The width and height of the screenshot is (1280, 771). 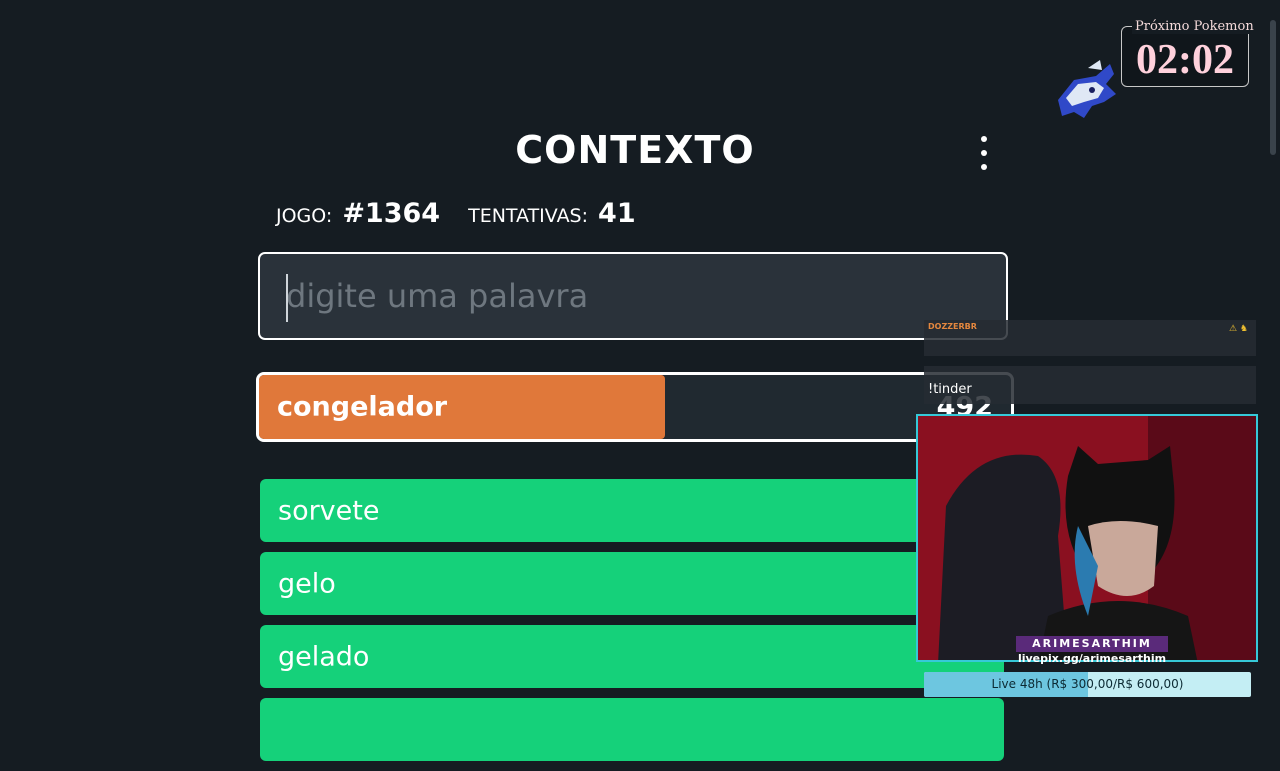 What do you see at coordinates (465, 213) in the screenshot?
I see `game-stats: JOGO: #1364 TENTATIVAS: 41` at bounding box center [465, 213].